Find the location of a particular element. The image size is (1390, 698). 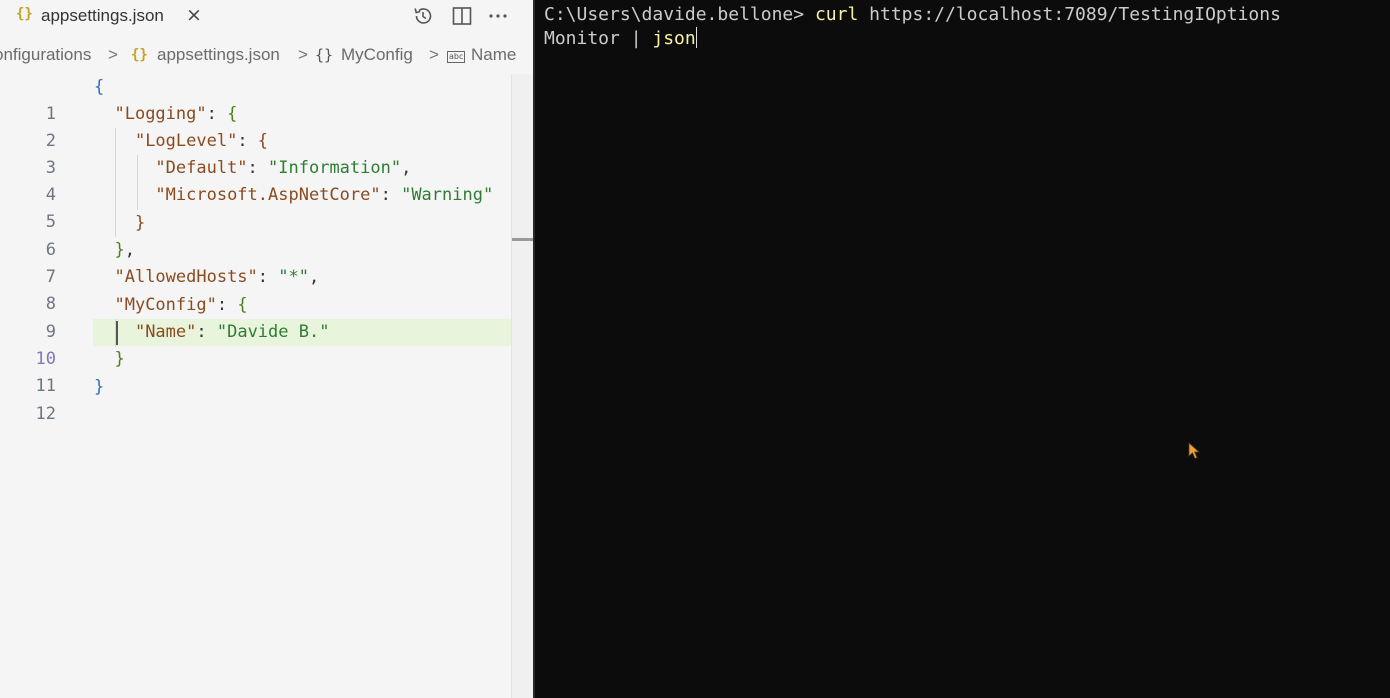

terminal-url-wrap: Monitor | is located at coordinates (598, 38).